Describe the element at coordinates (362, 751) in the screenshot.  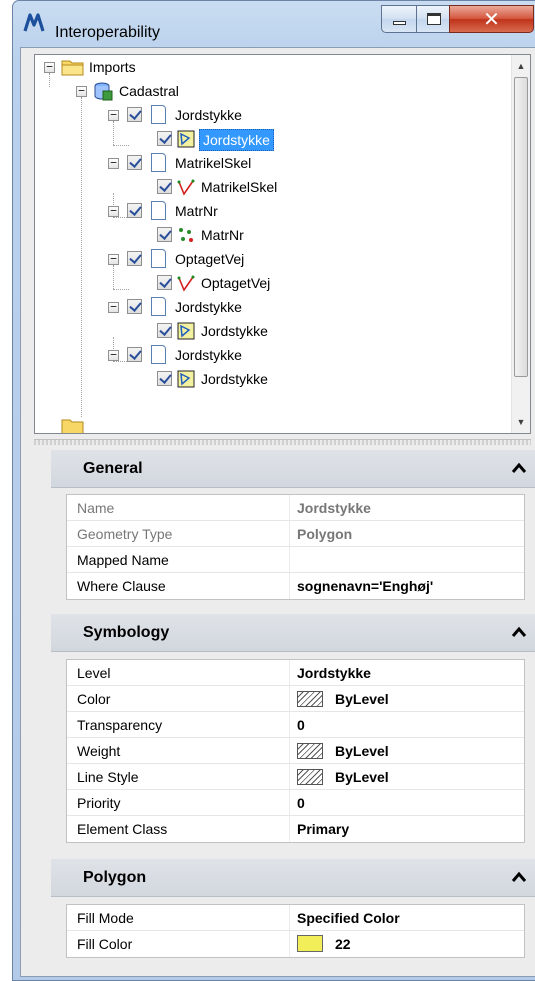
I see `weight-value: ByLevel` at that location.